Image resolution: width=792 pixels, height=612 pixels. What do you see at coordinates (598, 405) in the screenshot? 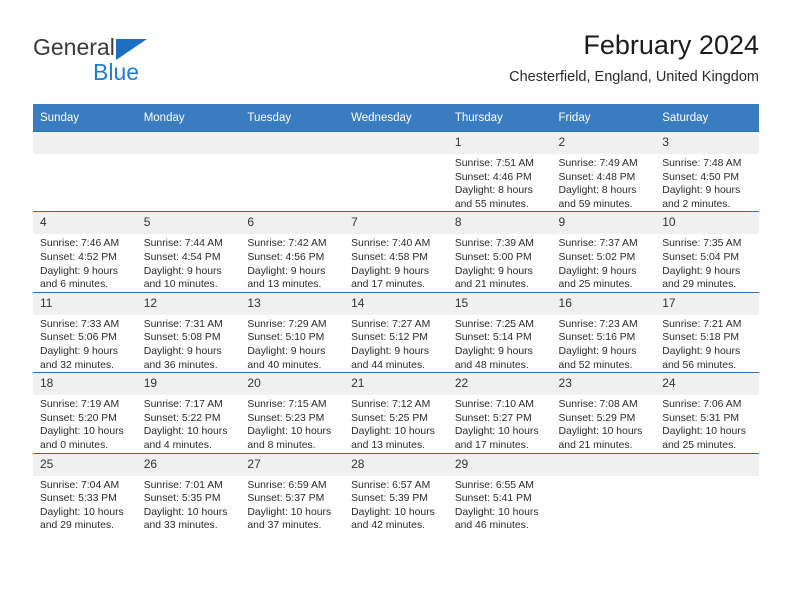
I see `sunrise-time: Sunrise: 7:08 AM` at bounding box center [598, 405].